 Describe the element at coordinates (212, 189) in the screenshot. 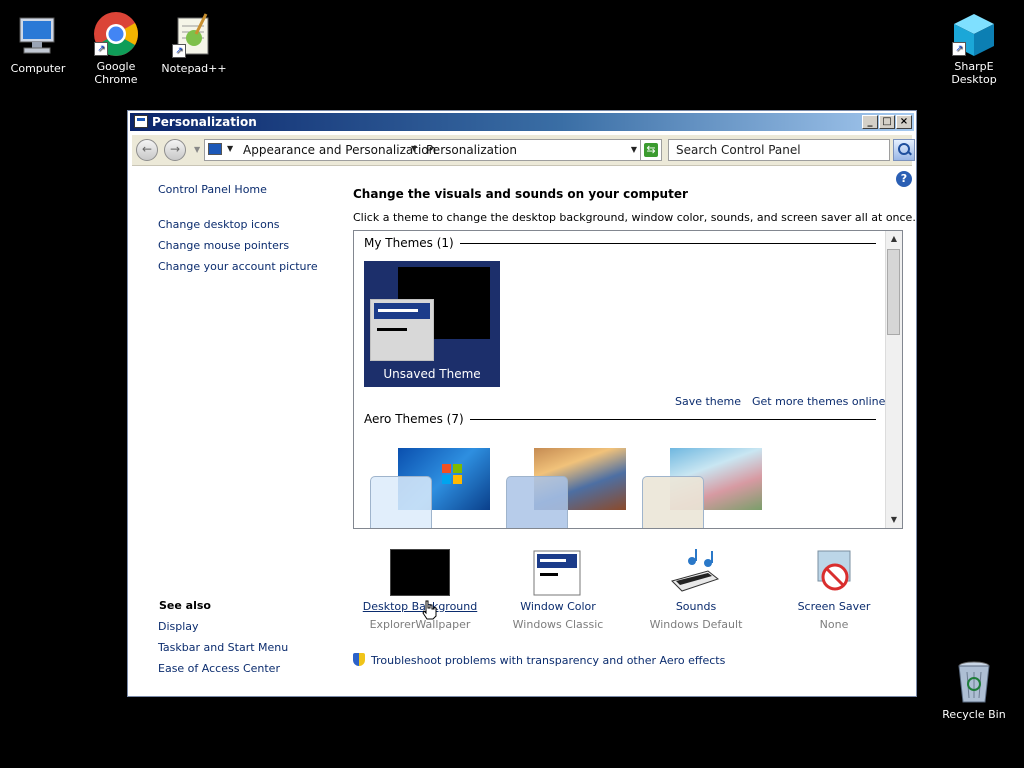

I see `control-panel-home-link: Control Panel Home` at that location.